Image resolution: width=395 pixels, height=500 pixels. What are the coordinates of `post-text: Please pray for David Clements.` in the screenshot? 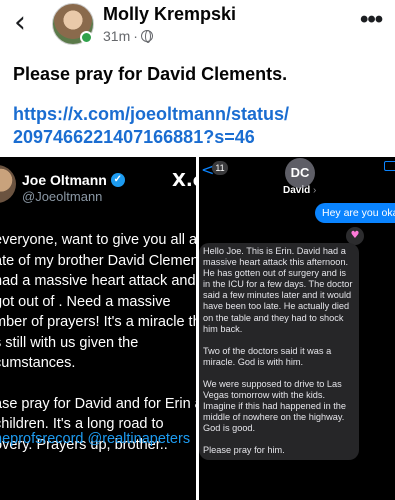 It's located at (150, 74).